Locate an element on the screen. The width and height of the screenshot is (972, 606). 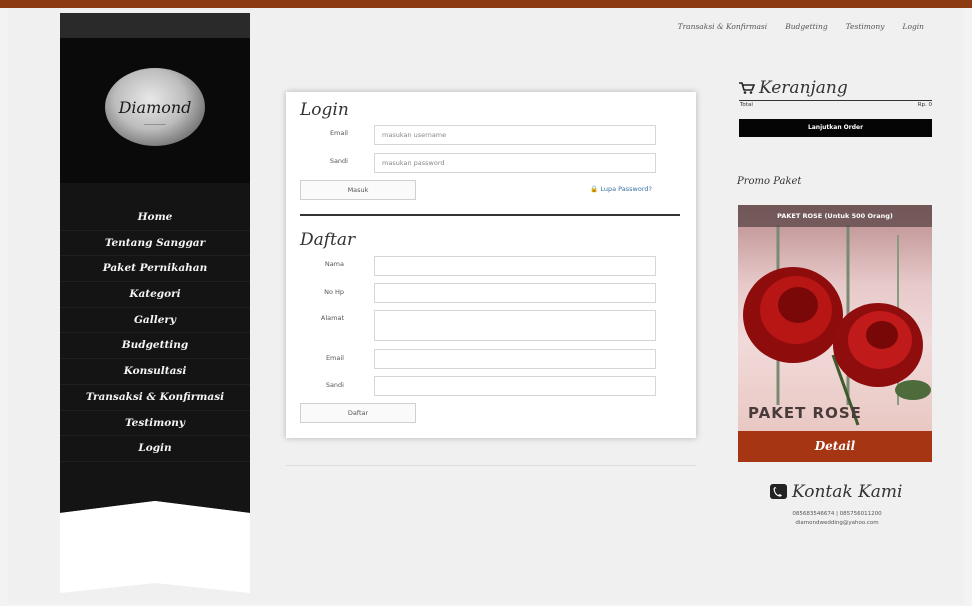
topnav-budgetting: Budgetting is located at coordinates (806, 26).